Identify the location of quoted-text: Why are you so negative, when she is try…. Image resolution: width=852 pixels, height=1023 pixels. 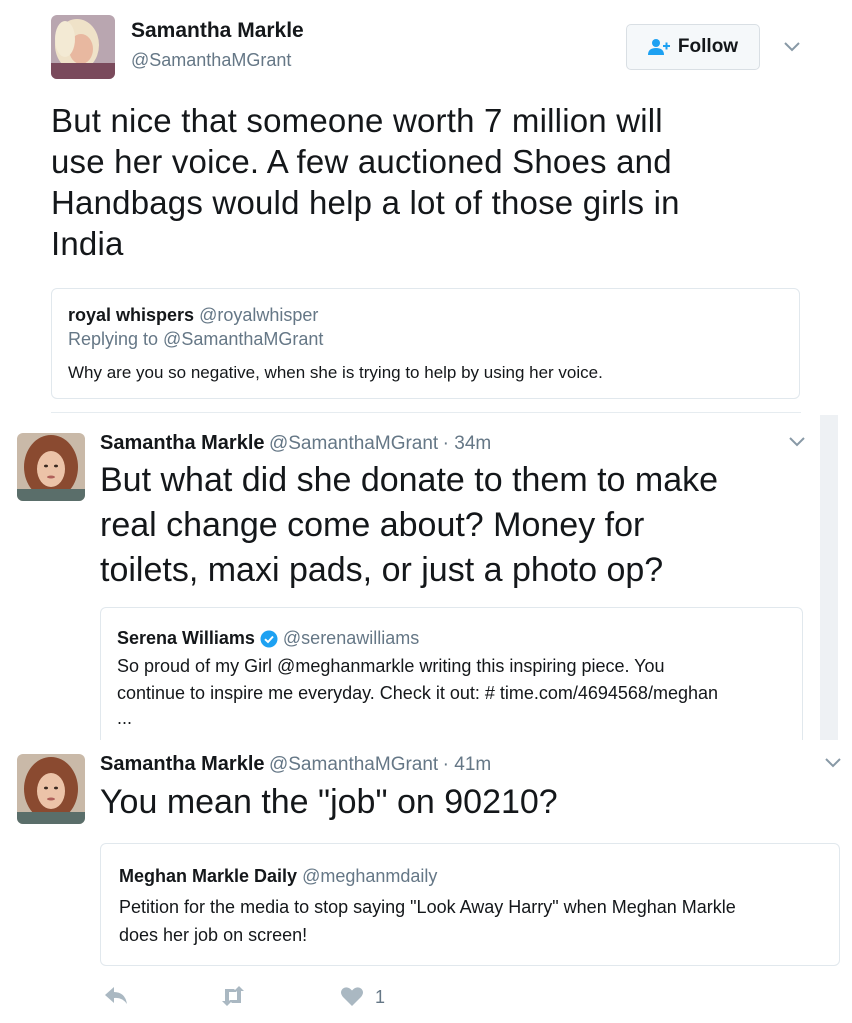
(335, 372).